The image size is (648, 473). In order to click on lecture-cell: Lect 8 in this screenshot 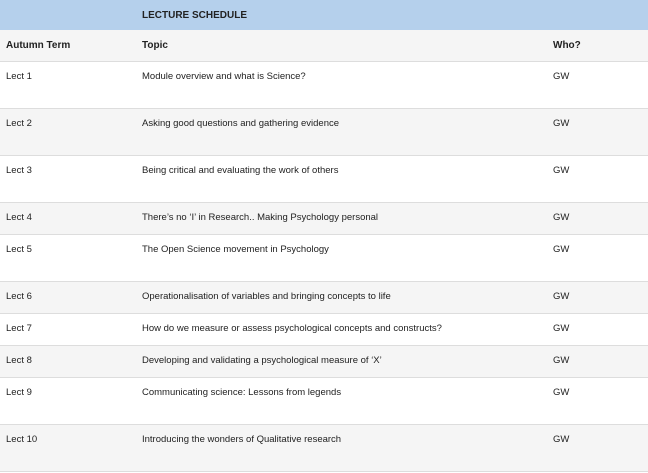, I will do `click(68, 361)`.